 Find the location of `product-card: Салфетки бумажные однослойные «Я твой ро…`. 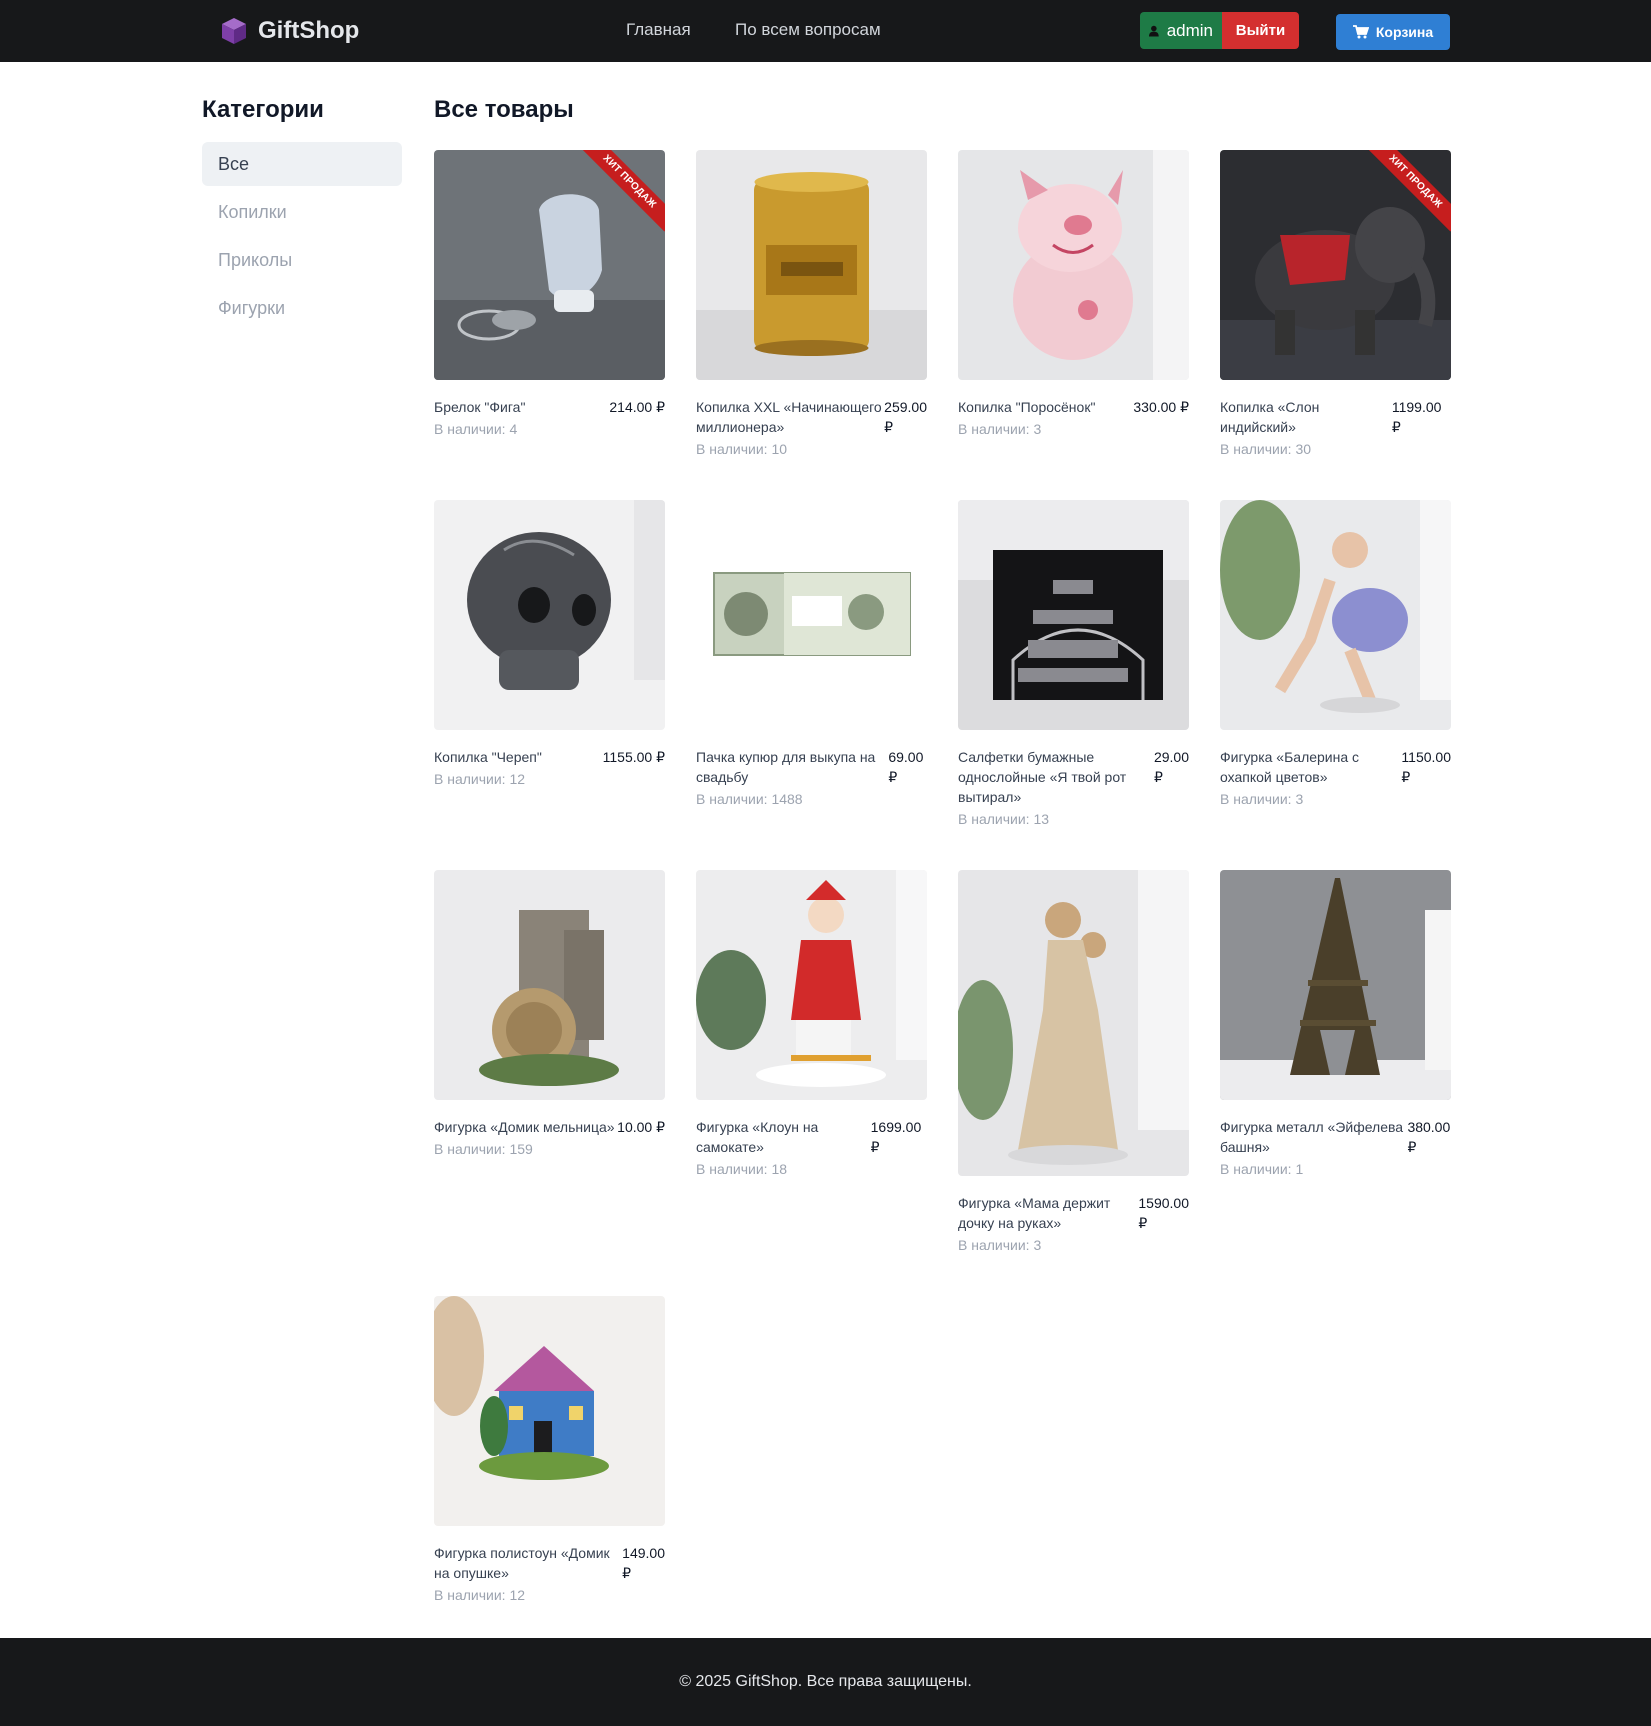

product-card: Салфетки бумажные однослойные «Я твой ро… is located at coordinates (1073, 663).